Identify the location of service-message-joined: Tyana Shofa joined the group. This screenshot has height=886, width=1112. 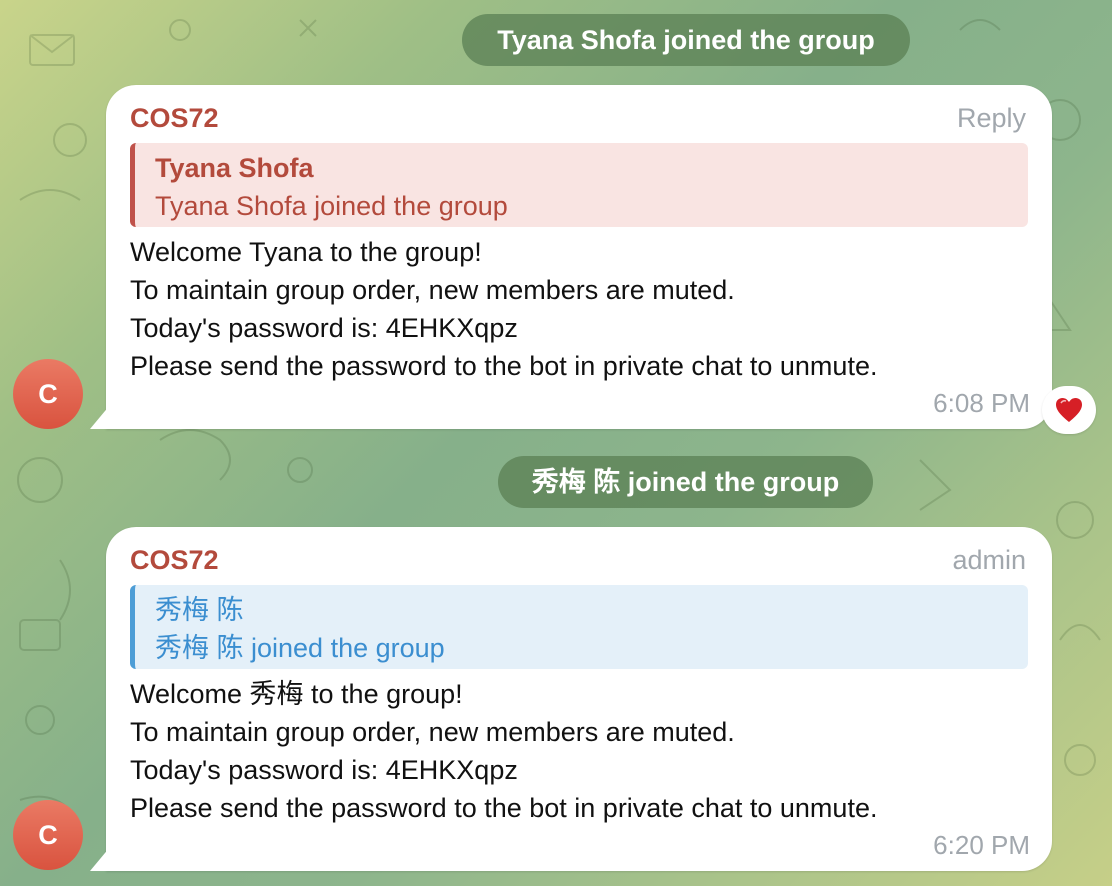
(686, 40).